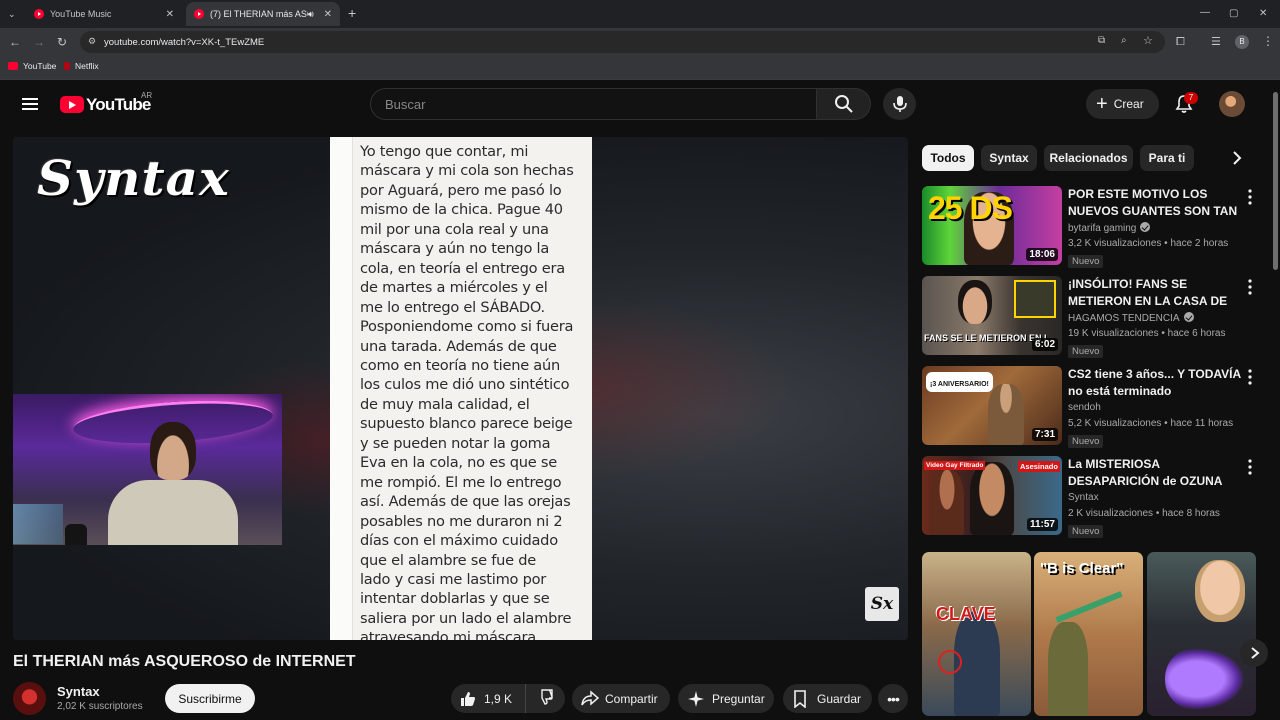 This screenshot has height=720, width=1280. I want to click on reload-icon: ↻, so click(62, 42).